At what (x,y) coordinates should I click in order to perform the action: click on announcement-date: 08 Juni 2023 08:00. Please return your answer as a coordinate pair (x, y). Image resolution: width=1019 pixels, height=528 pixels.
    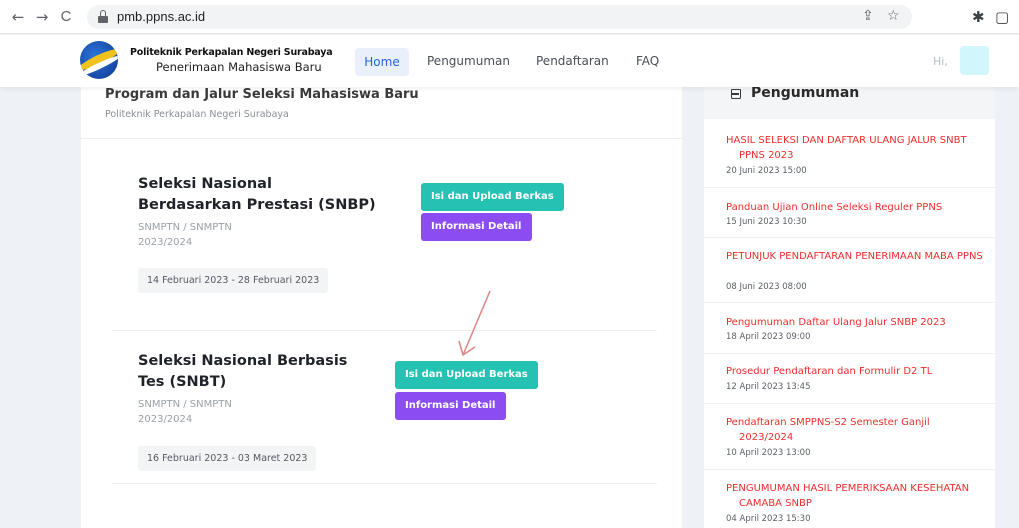
    Looking at the image, I should click on (766, 287).